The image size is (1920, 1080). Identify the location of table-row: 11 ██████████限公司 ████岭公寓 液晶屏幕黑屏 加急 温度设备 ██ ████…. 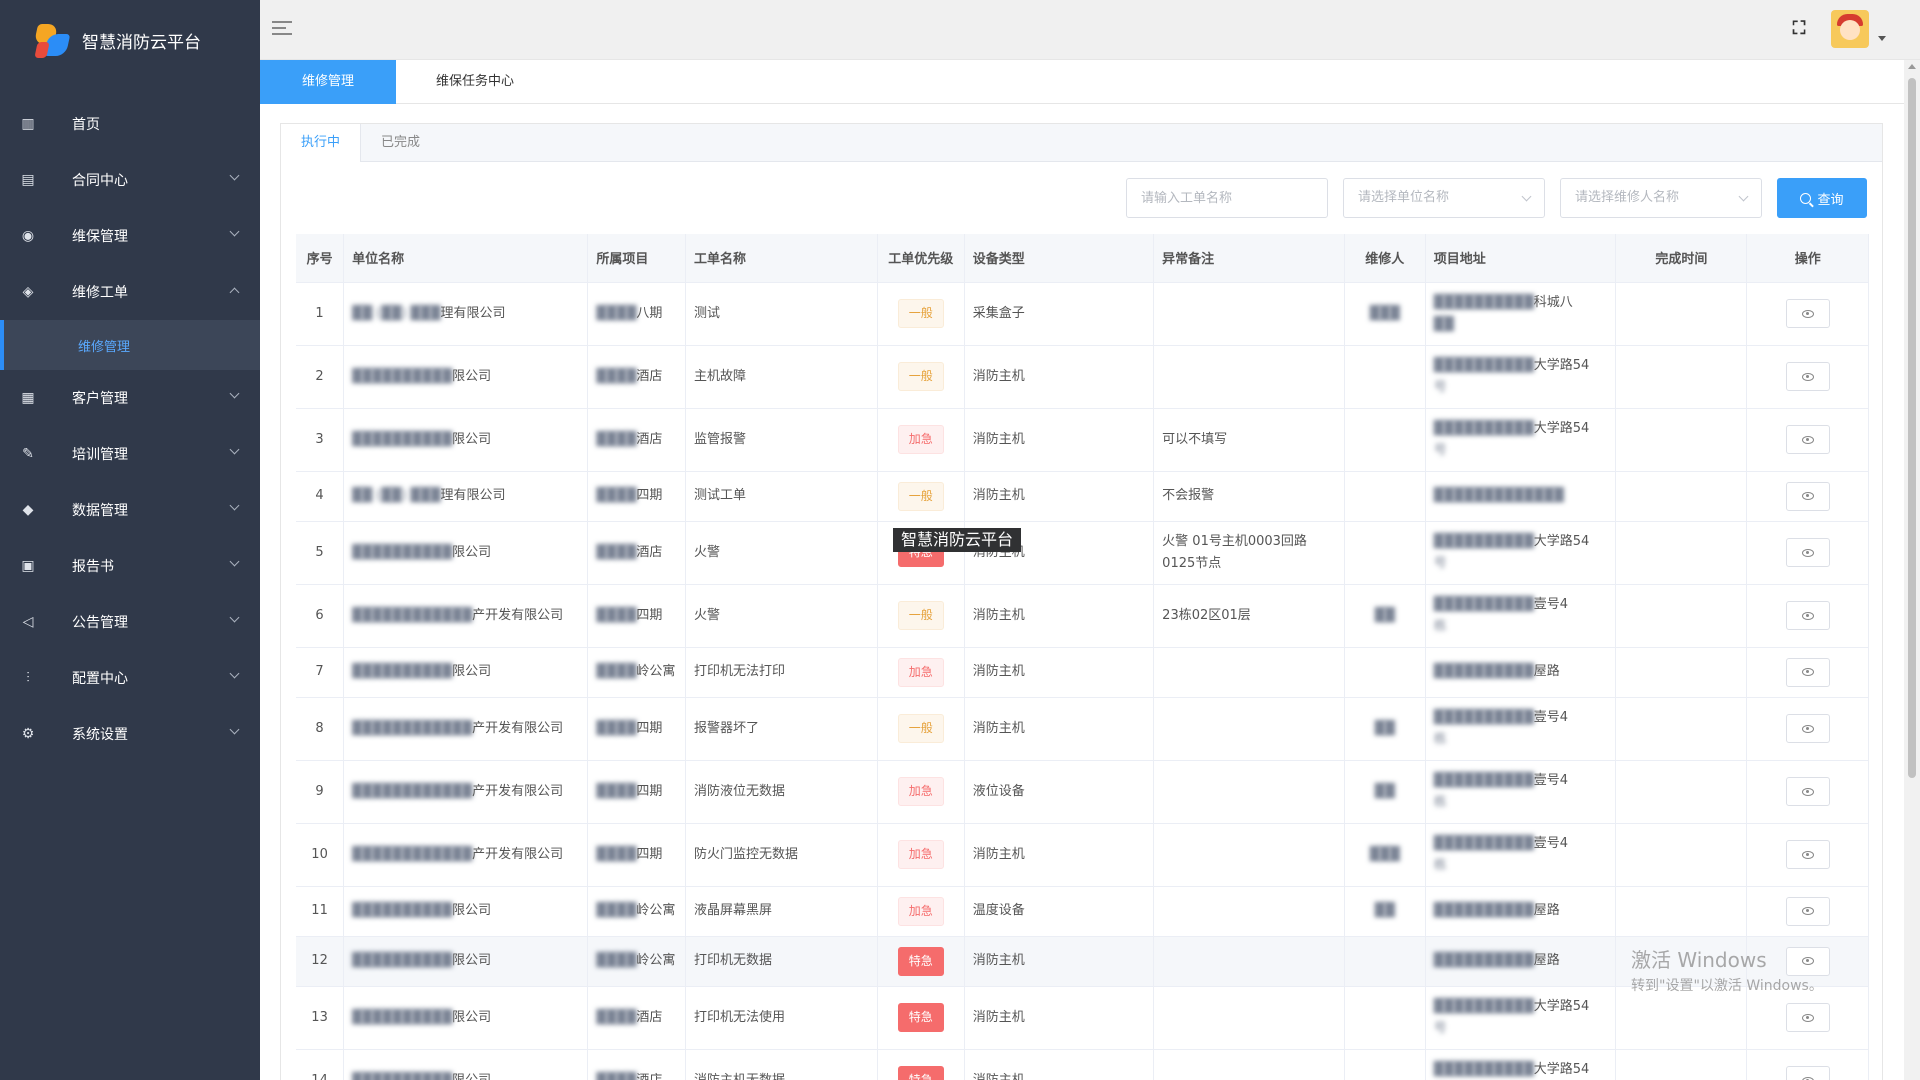
(1082, 911).